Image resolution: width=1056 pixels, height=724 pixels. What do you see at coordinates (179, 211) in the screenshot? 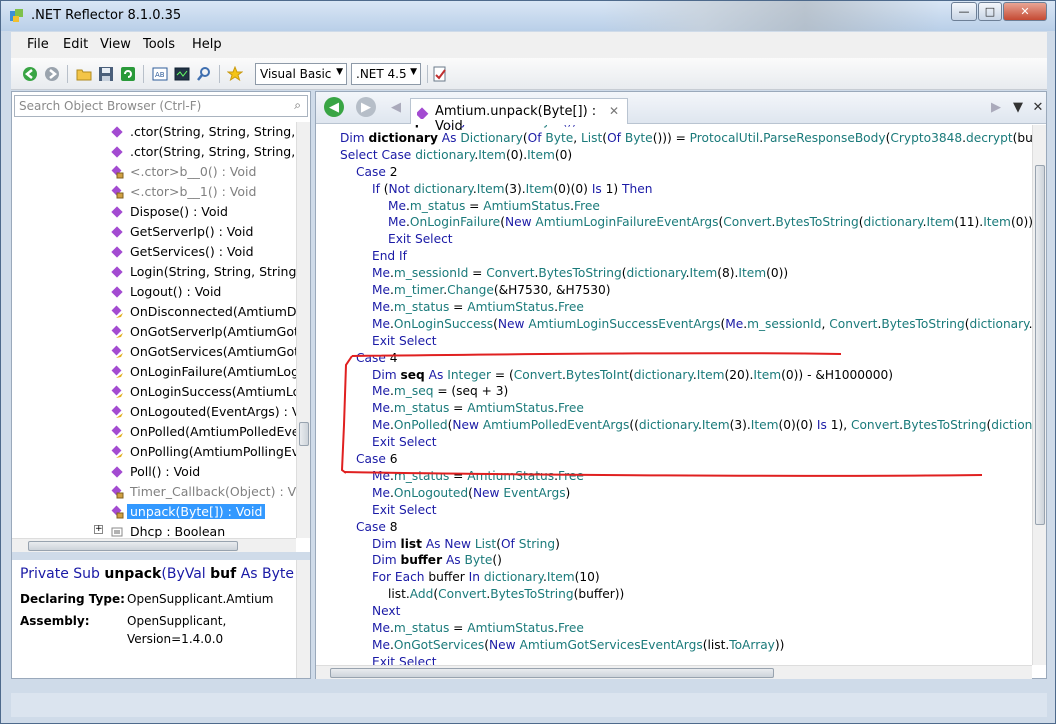
I see `tree-item-label: Dispose() : Void` at bounding box center [179, 211].